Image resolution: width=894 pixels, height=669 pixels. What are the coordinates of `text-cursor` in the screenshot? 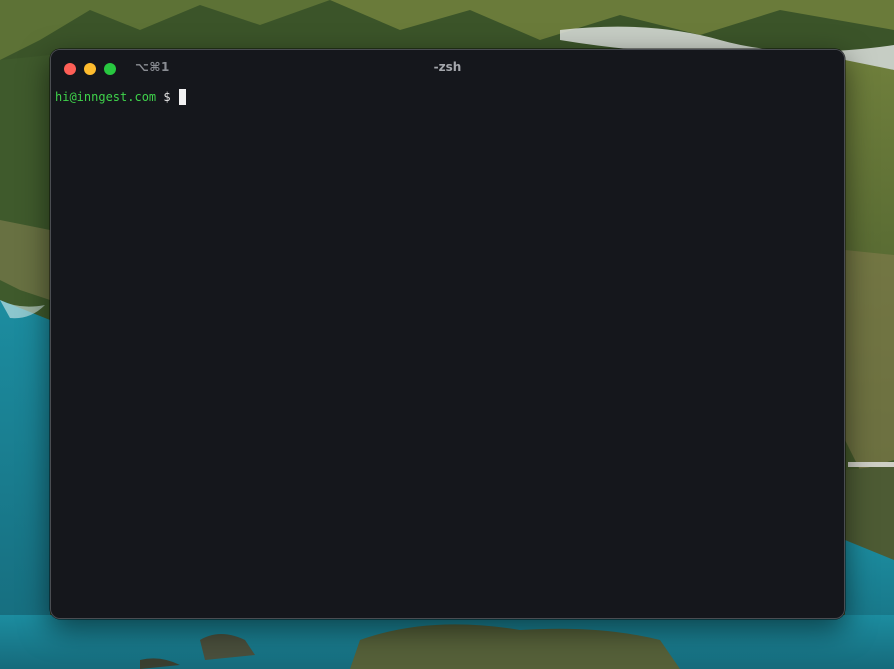 It's located at (182, 97).